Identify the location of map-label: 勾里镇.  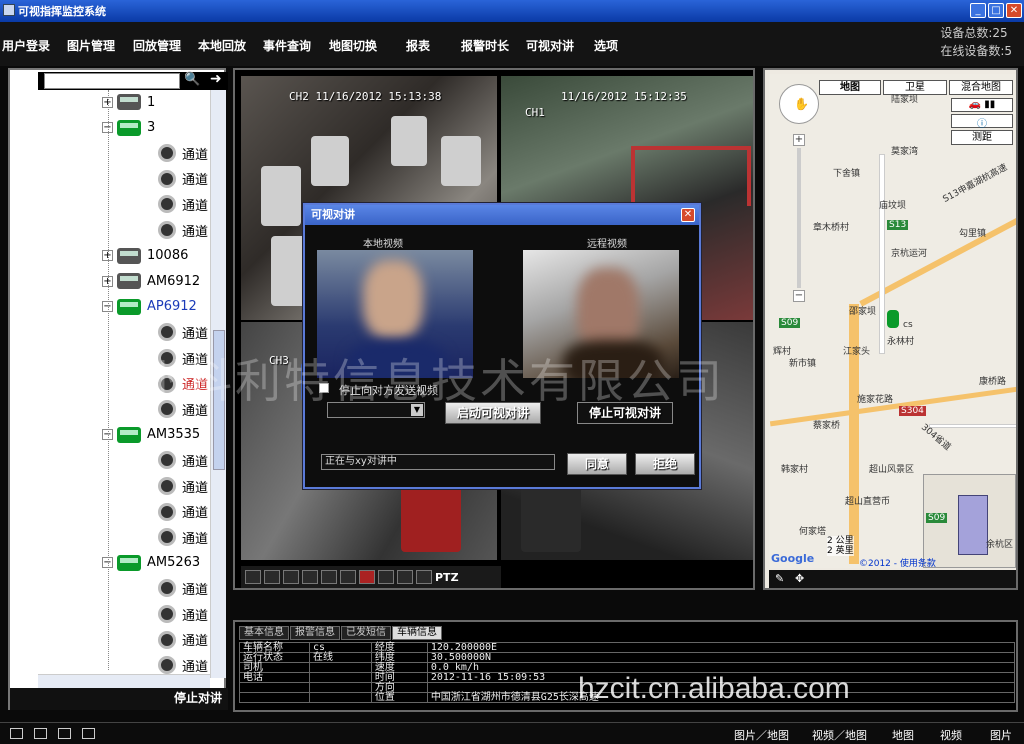
(973, 234).